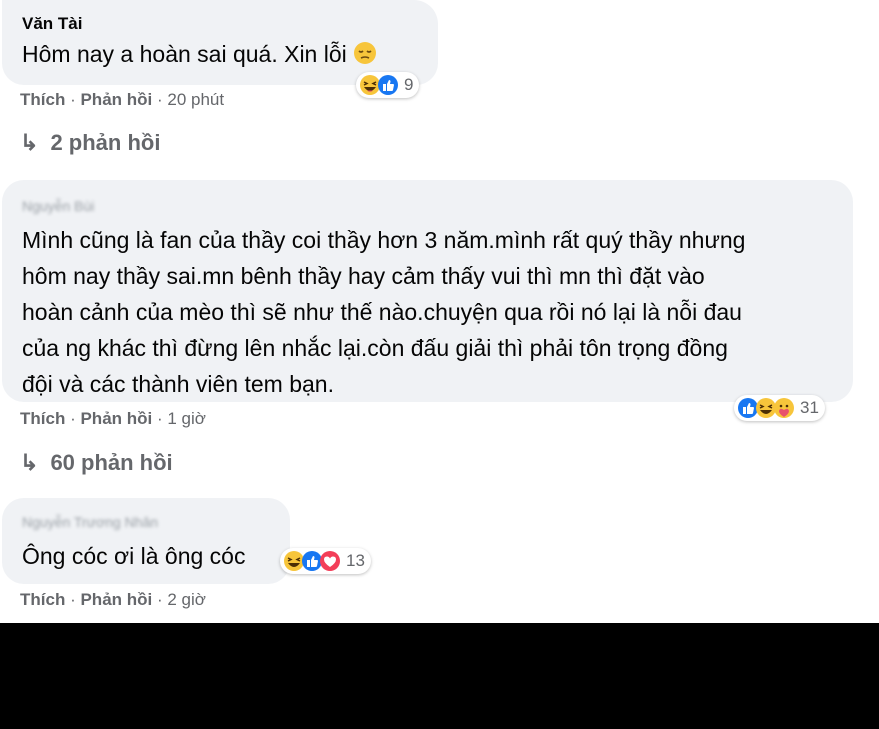  I want to click on love-icon, so click(330, 561).